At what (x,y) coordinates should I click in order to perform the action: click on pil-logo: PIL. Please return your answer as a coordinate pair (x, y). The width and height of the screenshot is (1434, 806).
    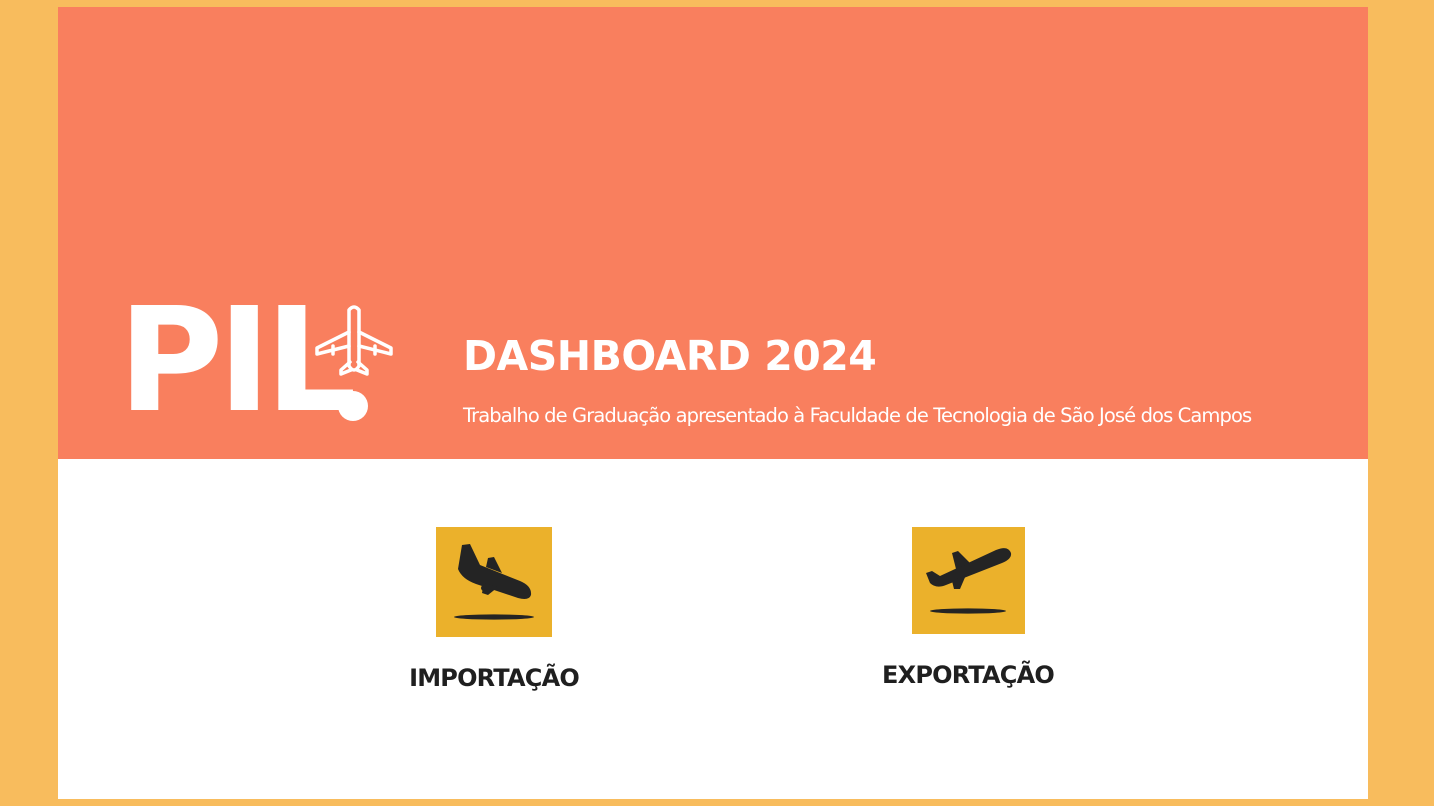
    Looking at the image, I should click on (263, 361).